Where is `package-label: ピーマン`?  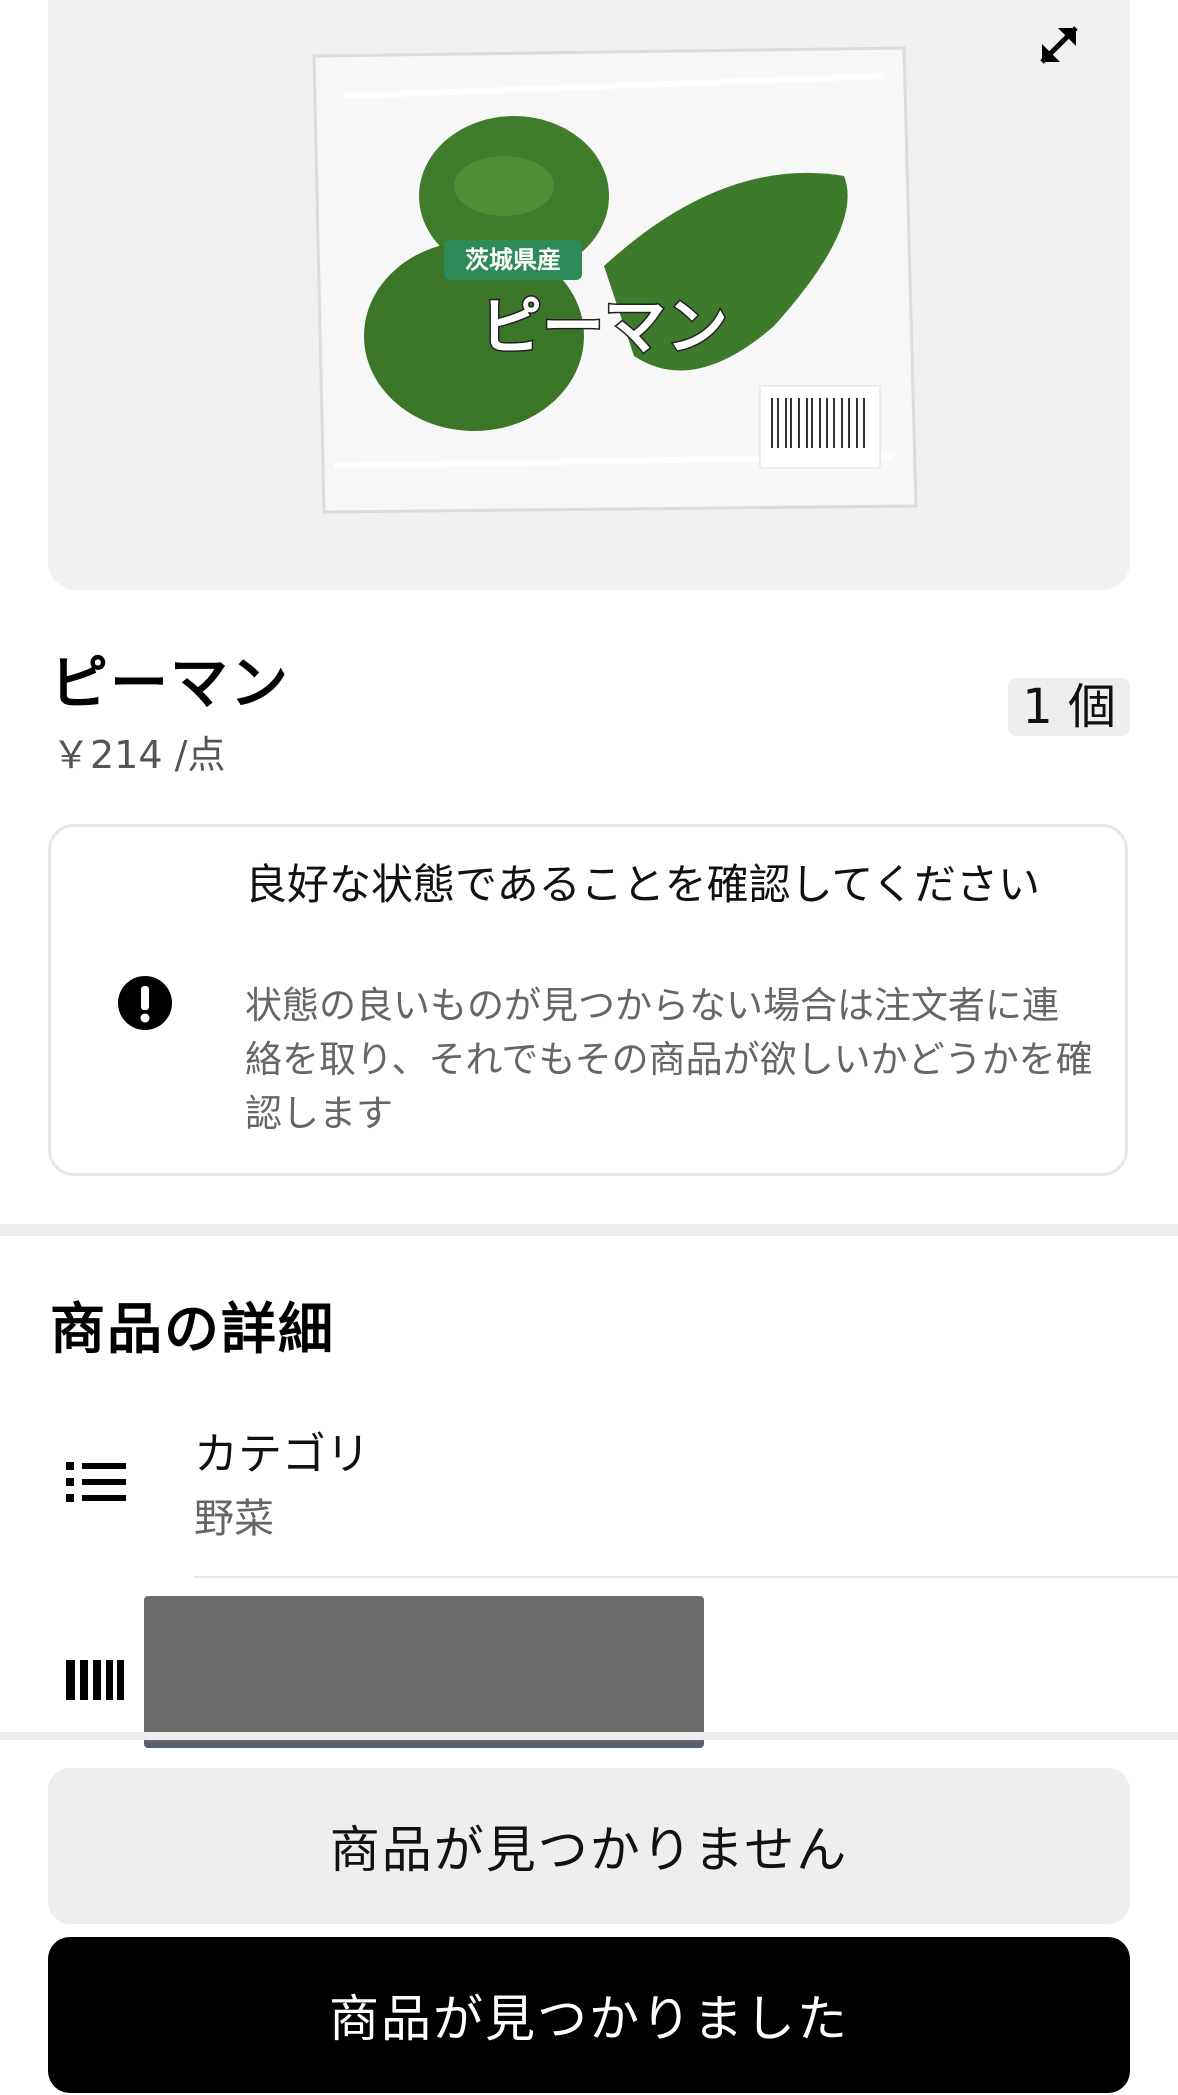
package-label: ピーマン is located at coordinates (604, 326).